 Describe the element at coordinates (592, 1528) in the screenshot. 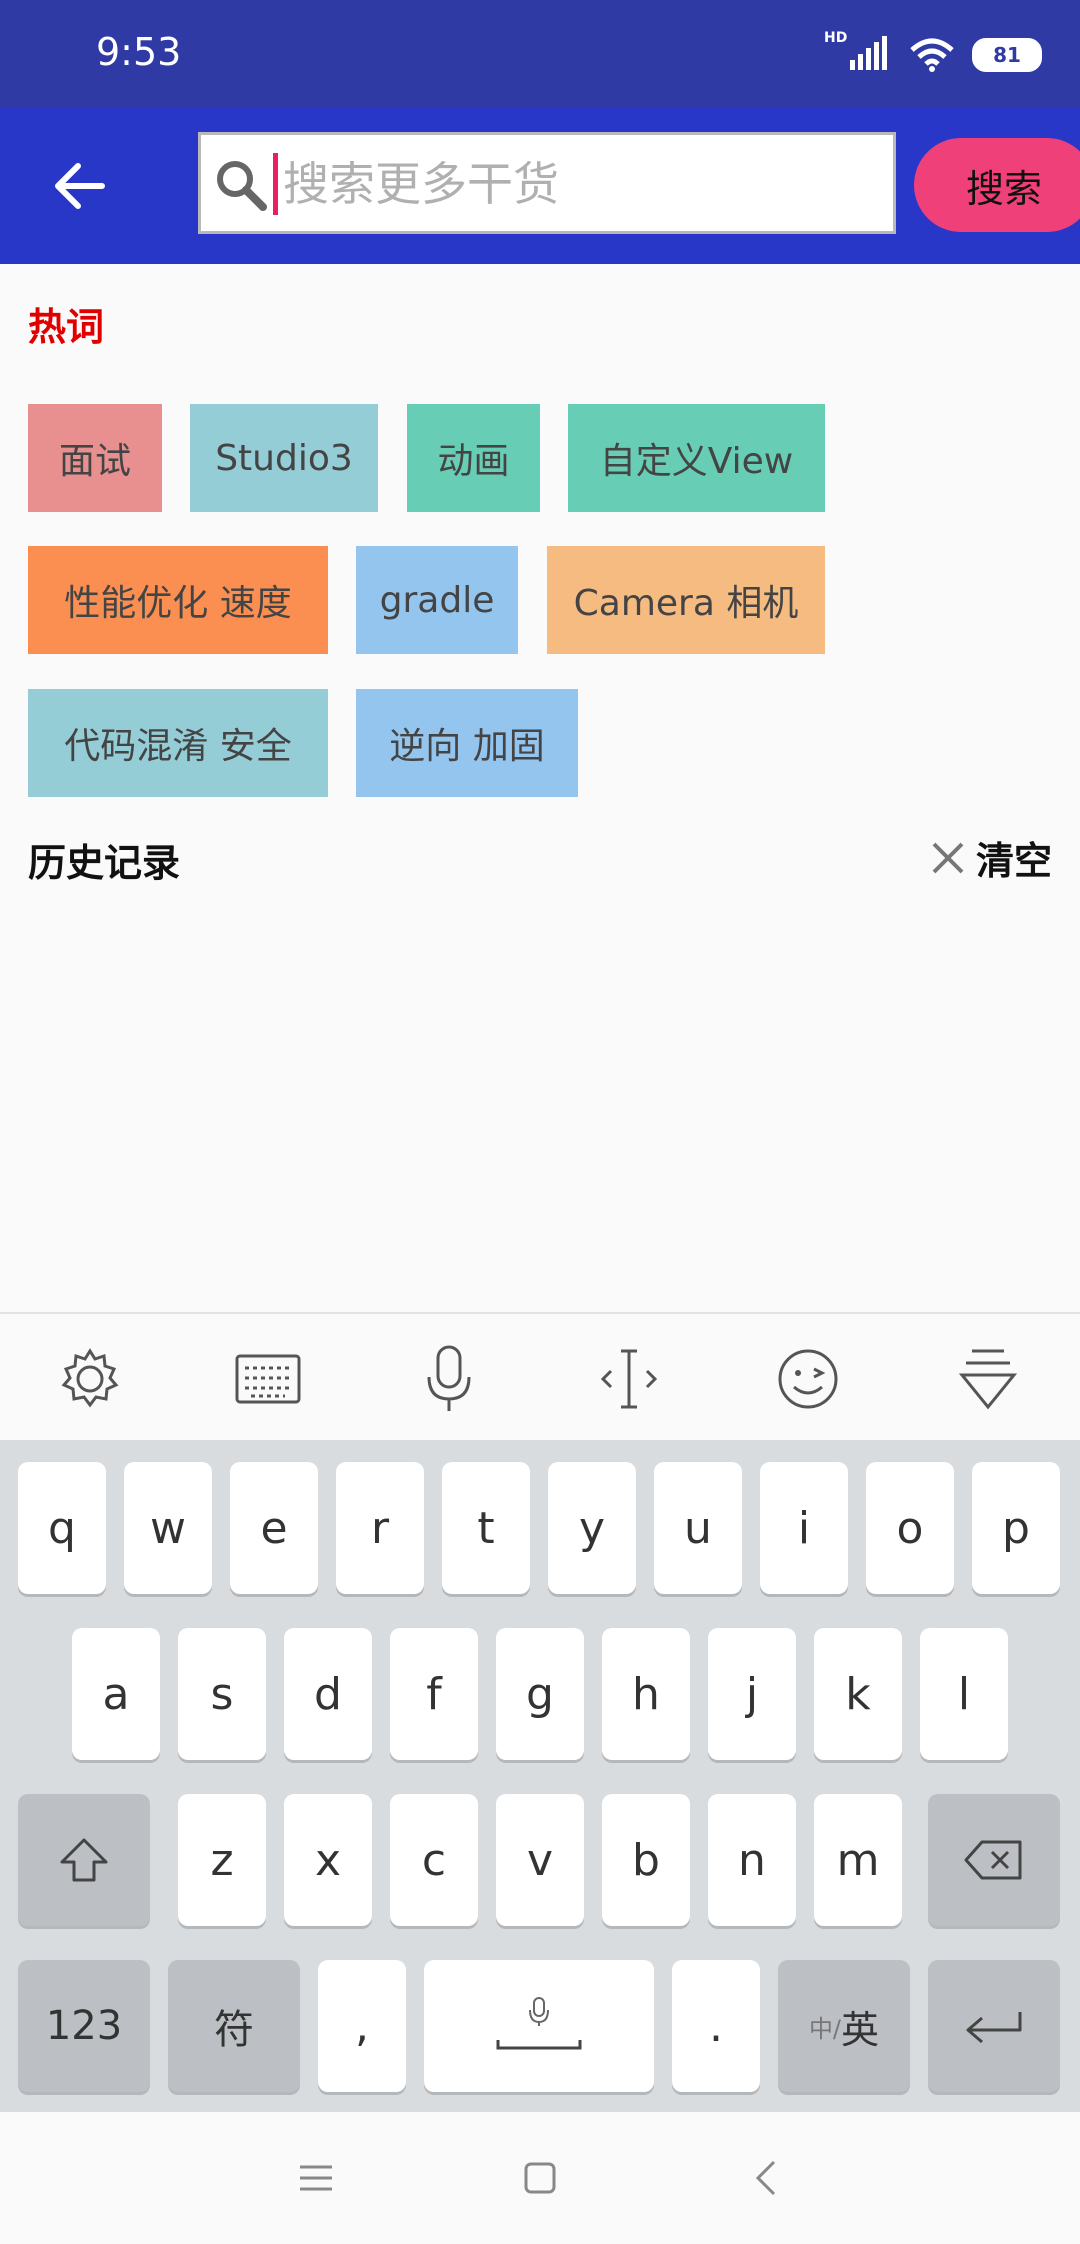

I see `key-y: y` at that location.